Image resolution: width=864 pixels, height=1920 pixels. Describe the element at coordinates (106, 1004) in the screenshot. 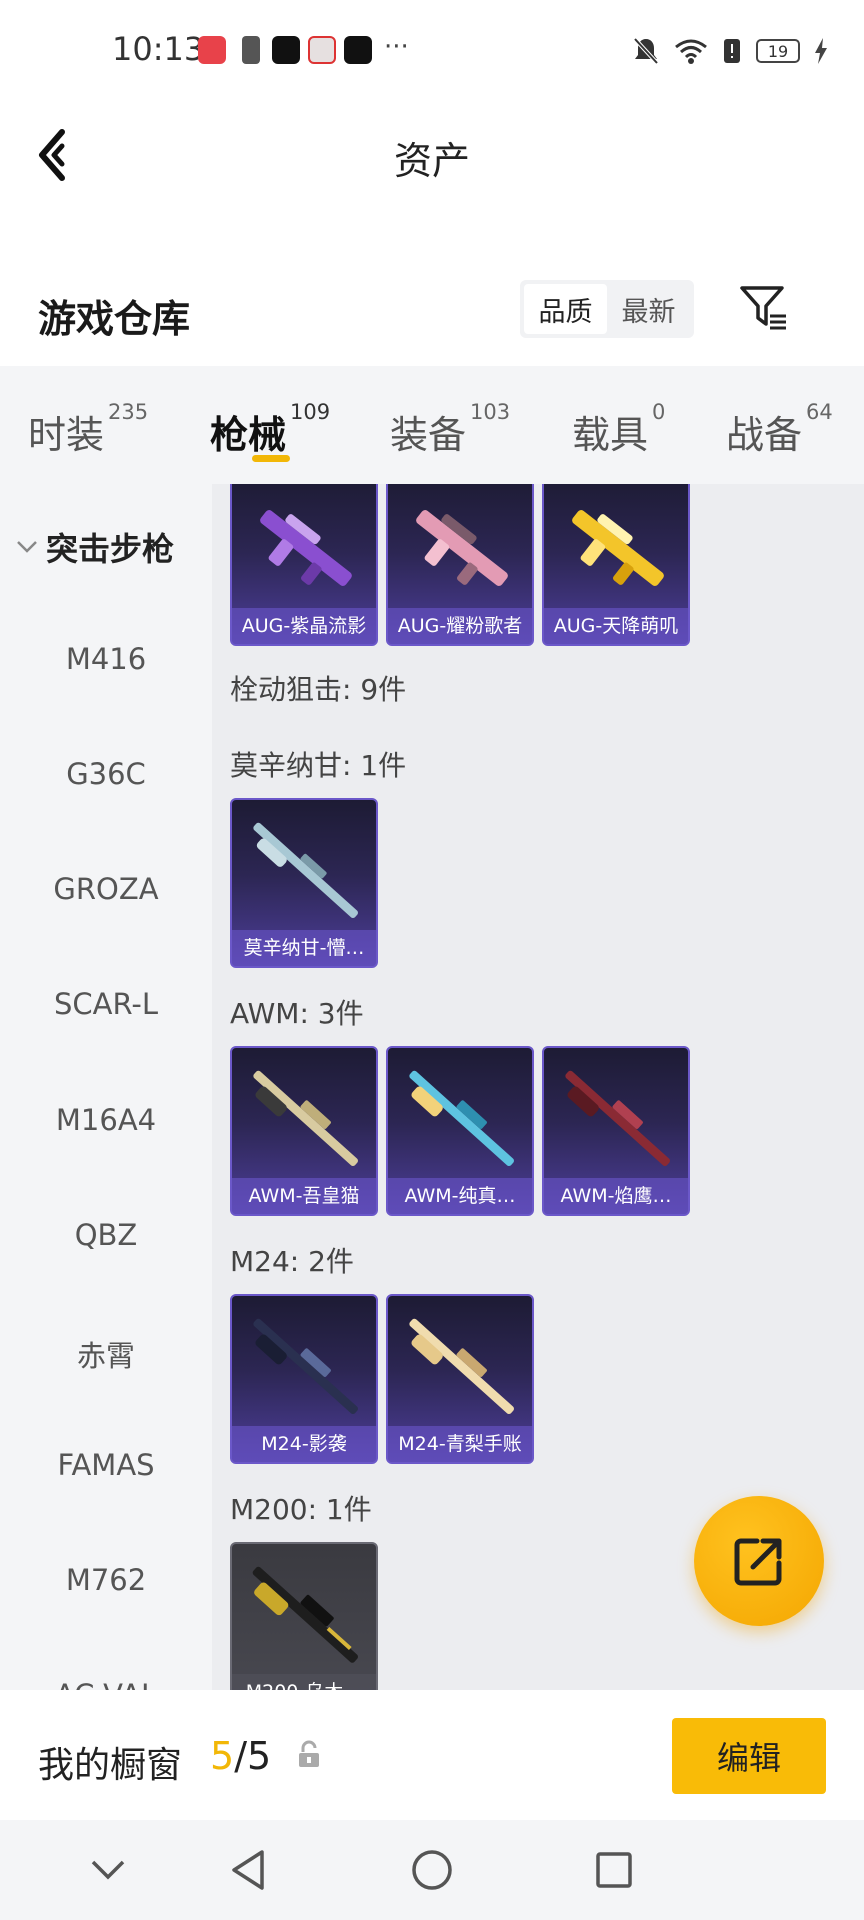

I see `sidebar-item-scar-l: SCAR-L` at that location.